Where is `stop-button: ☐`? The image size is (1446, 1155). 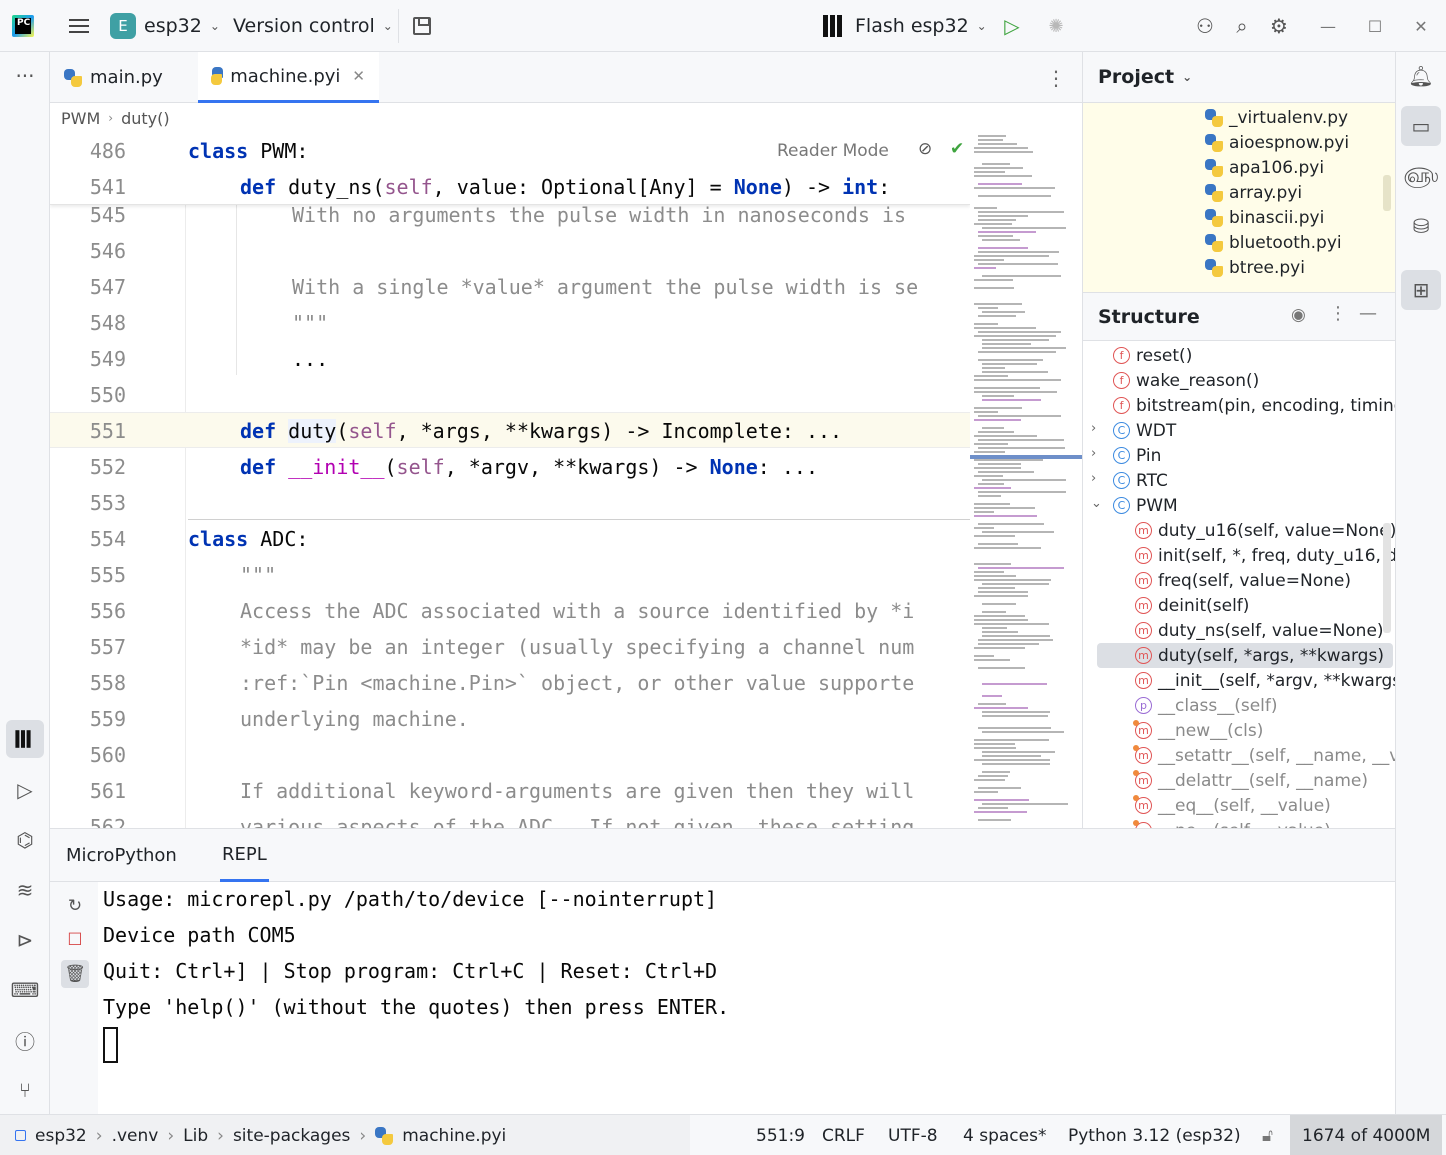 stop-button: ☐ is located at coordinates (75, 940).